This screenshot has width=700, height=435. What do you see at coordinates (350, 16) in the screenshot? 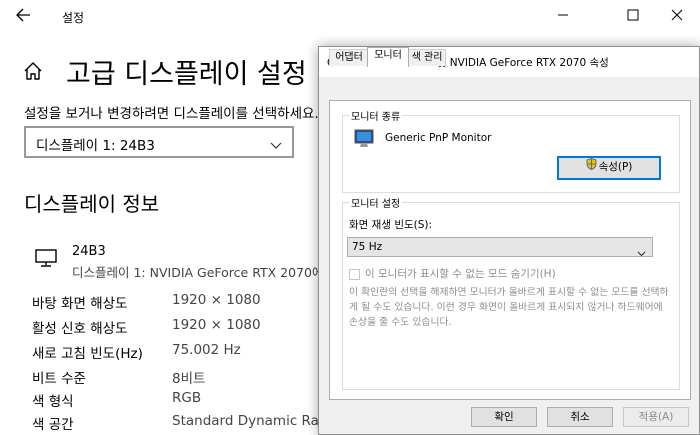
I see `settings-titlebar: 설정` at bounding box center [350, 16].